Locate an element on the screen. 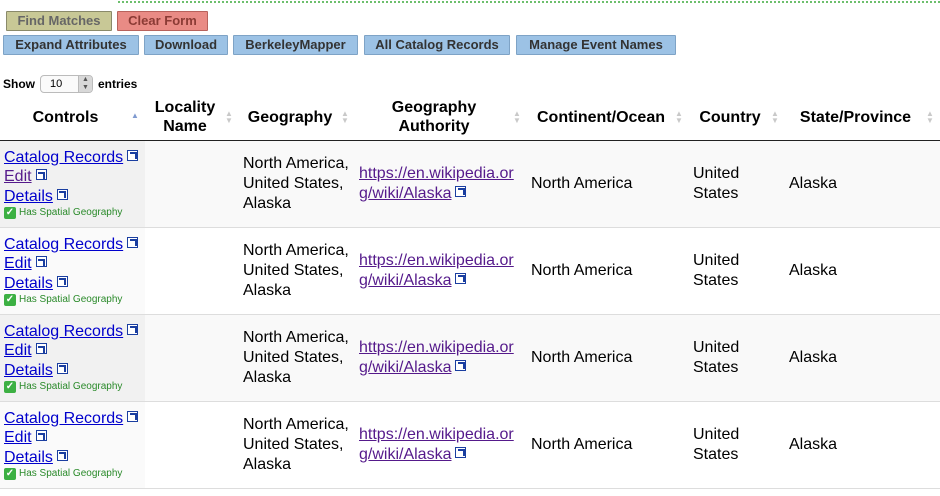  column-header-controls: Controls ▲ is located at coordinates (72, 118).